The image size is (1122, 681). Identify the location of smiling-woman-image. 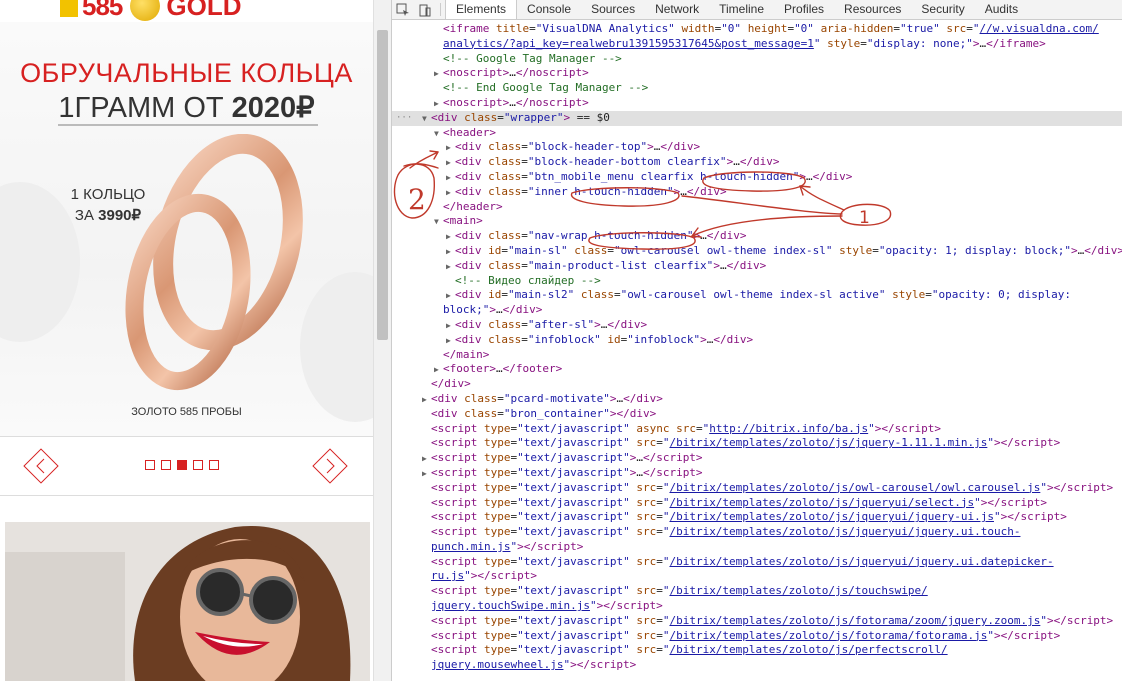
(187, 601).